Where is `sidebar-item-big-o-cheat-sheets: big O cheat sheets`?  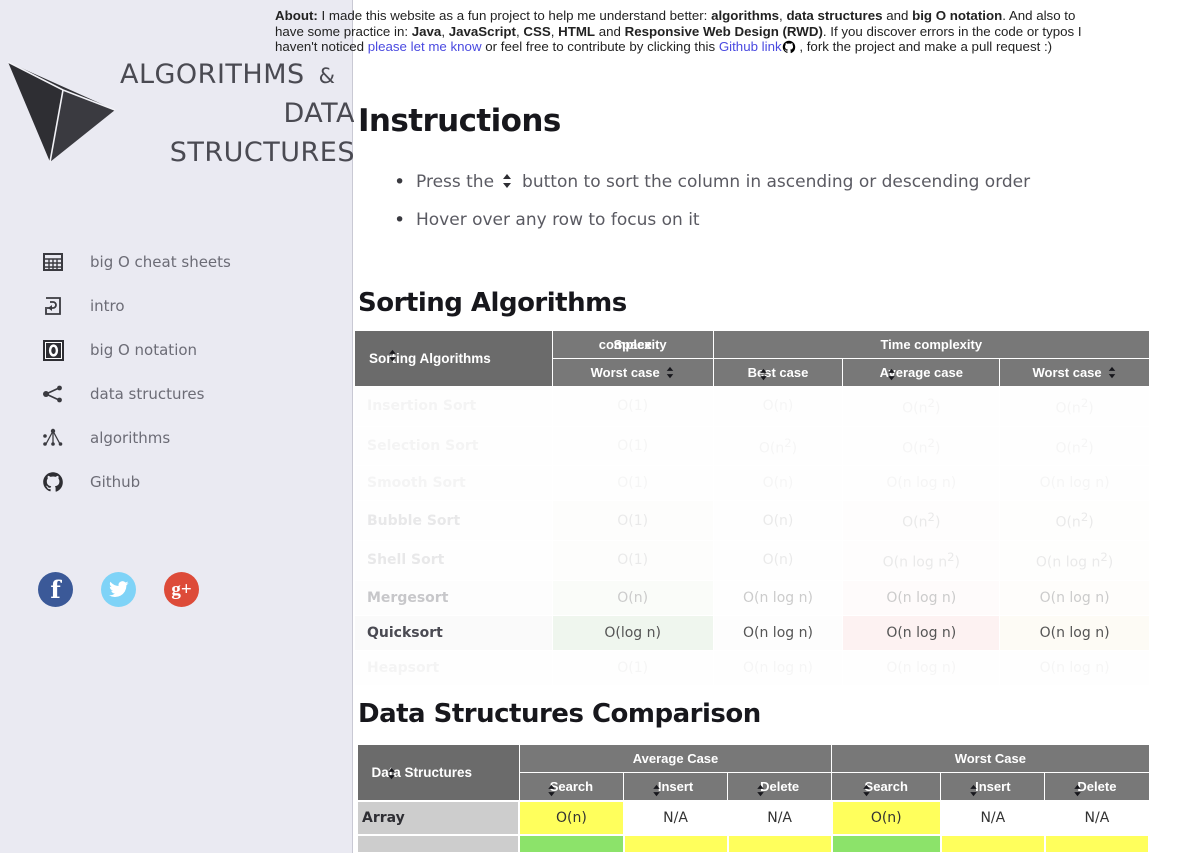 sidebar-item-big-o-cheat-sheets: big O cheat sheets is located at coordinates (188, 262).